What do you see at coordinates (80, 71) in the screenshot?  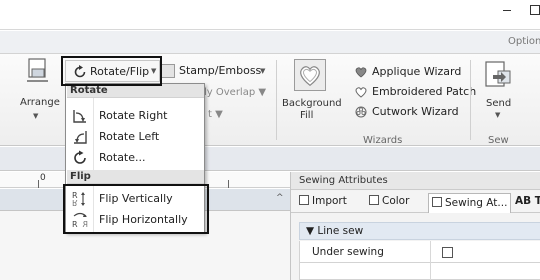 I see `rotate-icon` at bounding box center [80, 71].